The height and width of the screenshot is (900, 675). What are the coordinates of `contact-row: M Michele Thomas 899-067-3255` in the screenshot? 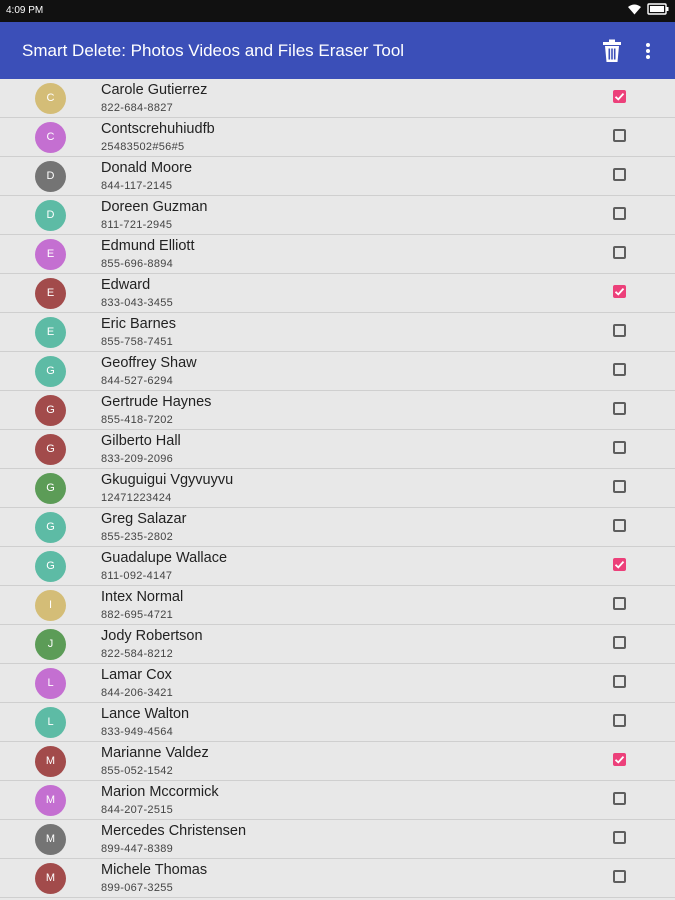 It's located at (337, 878).